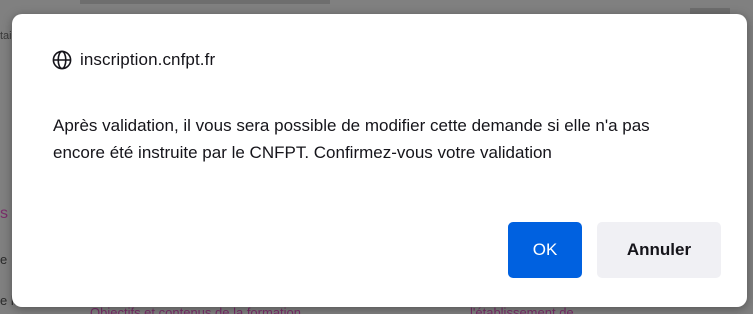  Describe the element at coordinates (545, 250) in the screenshot. I see `ok-button: OK` at that location.